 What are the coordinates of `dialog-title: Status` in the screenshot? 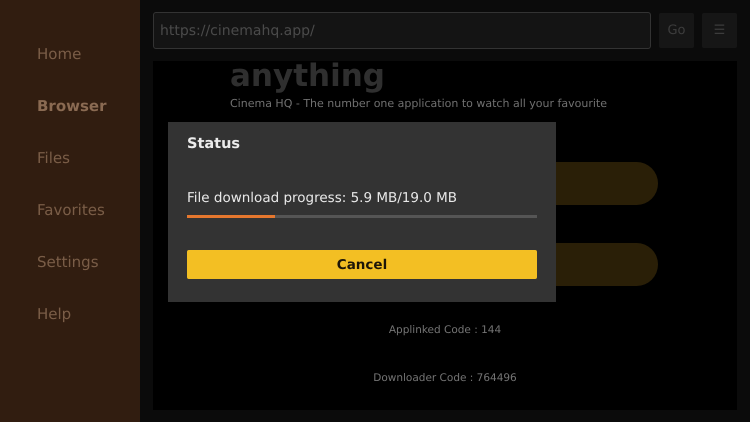 It's located at (214, 144).